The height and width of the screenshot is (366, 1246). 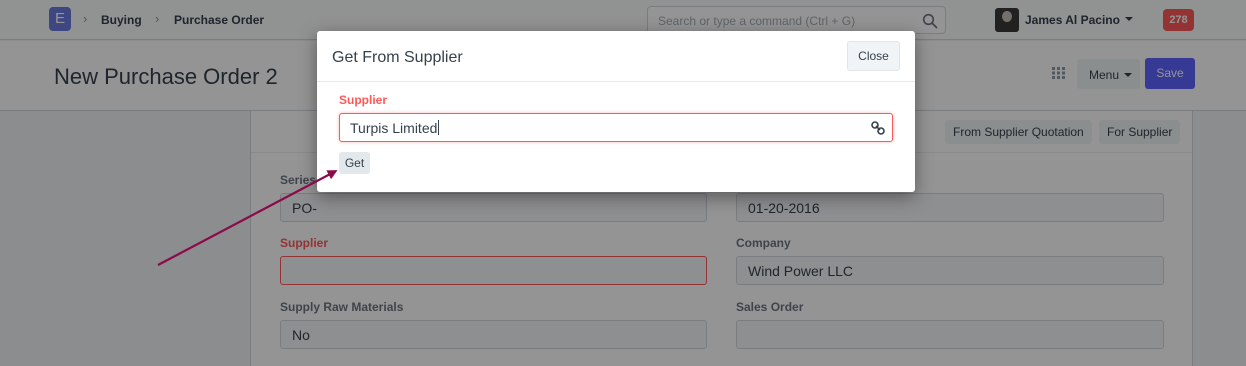 I want to click on link-icon, so click(x=878, y=128).